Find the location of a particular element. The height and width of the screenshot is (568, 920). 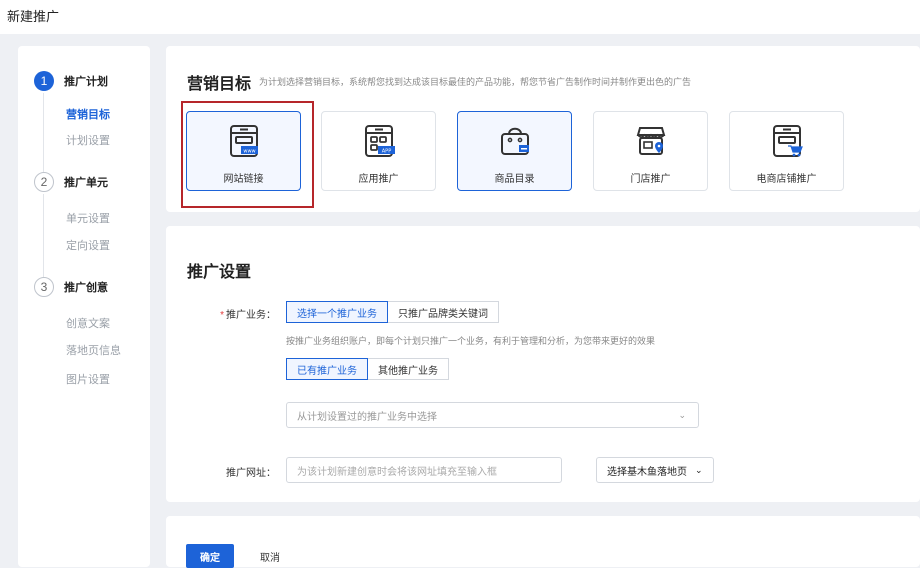

step-3: 3 推广创意 is located at coordinates (71, 287).